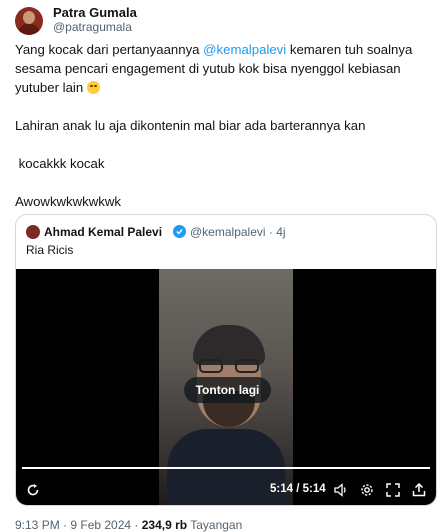 The width and height of the screenshot is (441, 532). I want to click on author-handle: @patragumala, so click(92, 27).